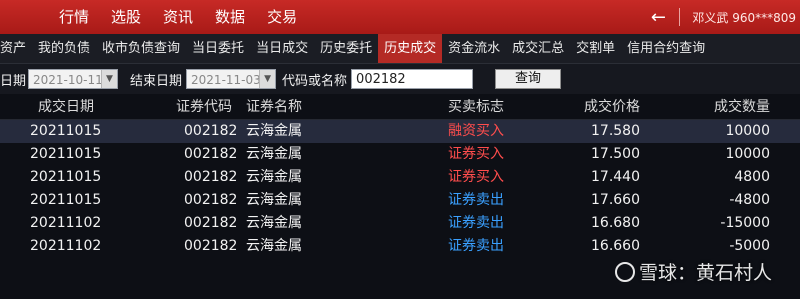 The width and height of the screenshot is (800, 299). What do you see at coordinates (705, 273) in the screenshot?
I see `watermark-text: 雪球：黄石村人` at bounding box center [705, 273].